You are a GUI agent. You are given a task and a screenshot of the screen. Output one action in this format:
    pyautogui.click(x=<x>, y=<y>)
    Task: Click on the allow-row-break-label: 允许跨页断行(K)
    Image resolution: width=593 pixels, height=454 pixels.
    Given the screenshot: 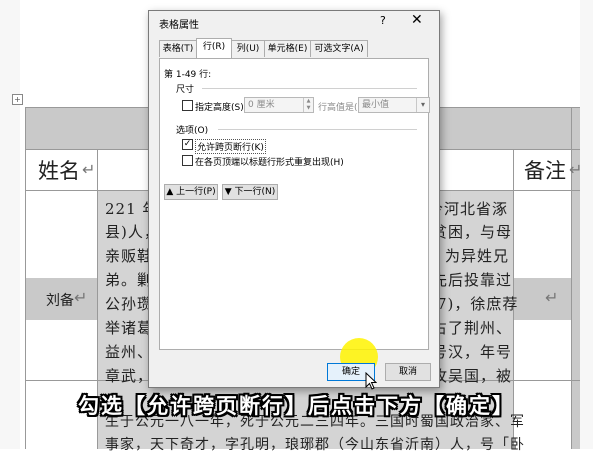 What is the action you would take?
    pyautogui.click(x=230, y=146)
    